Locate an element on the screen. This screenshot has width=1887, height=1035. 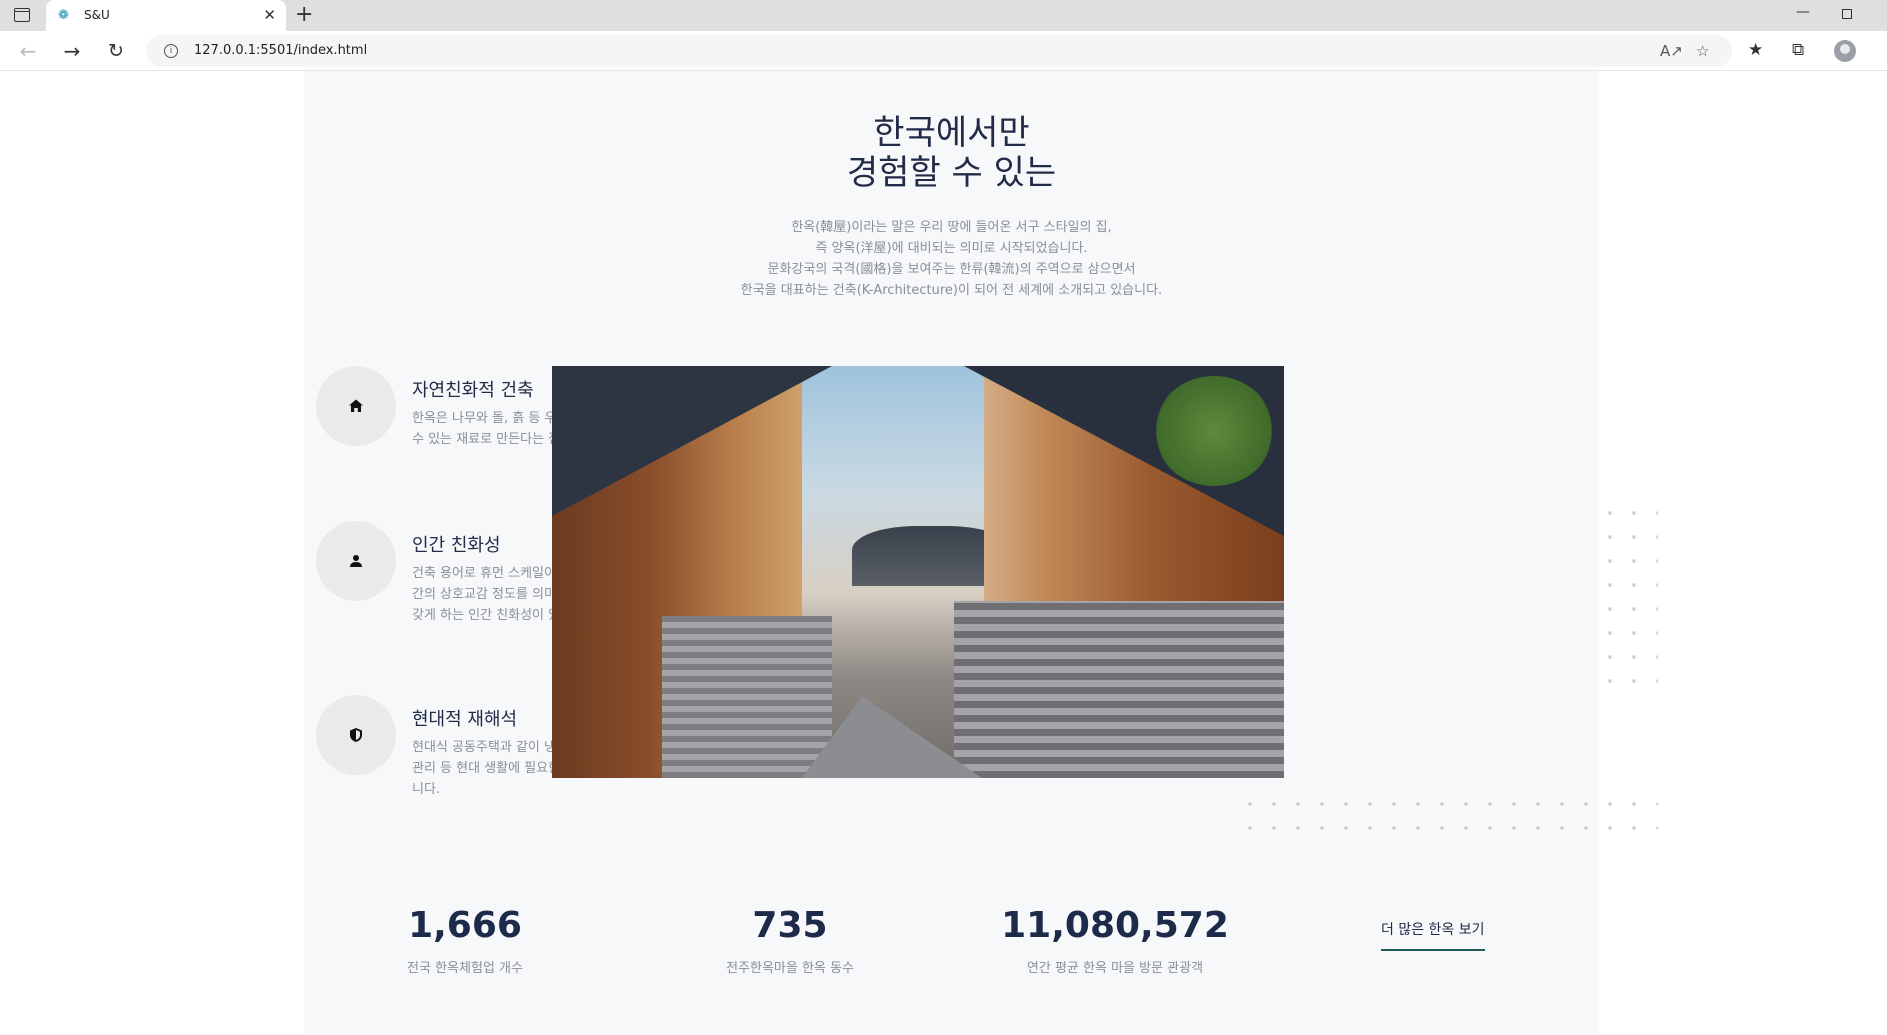
close-icon: ✕ is located at coordinates (269, 15).